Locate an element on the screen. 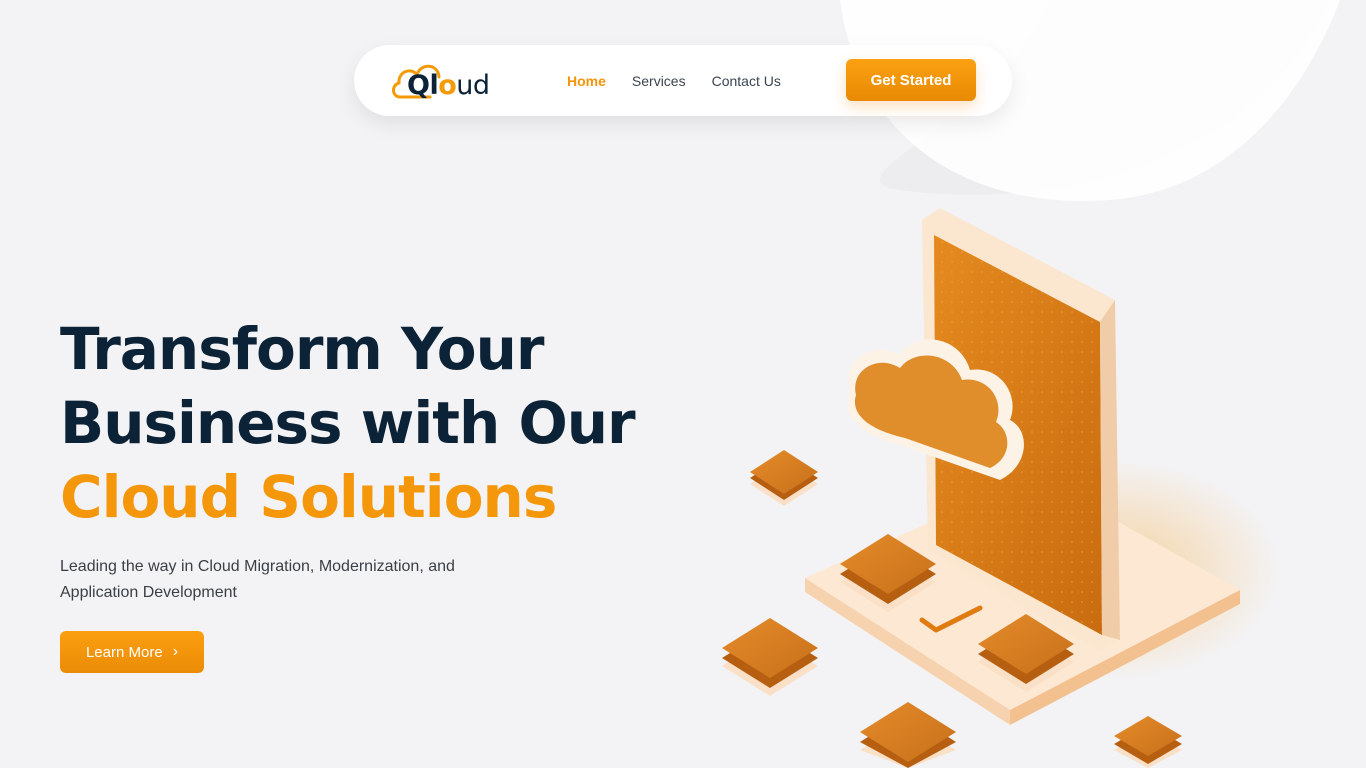 Image resolution: width=1366 pixels, height=768 pixels. nav-links: Home Services Contact Us is located at coordinates (674, 81).